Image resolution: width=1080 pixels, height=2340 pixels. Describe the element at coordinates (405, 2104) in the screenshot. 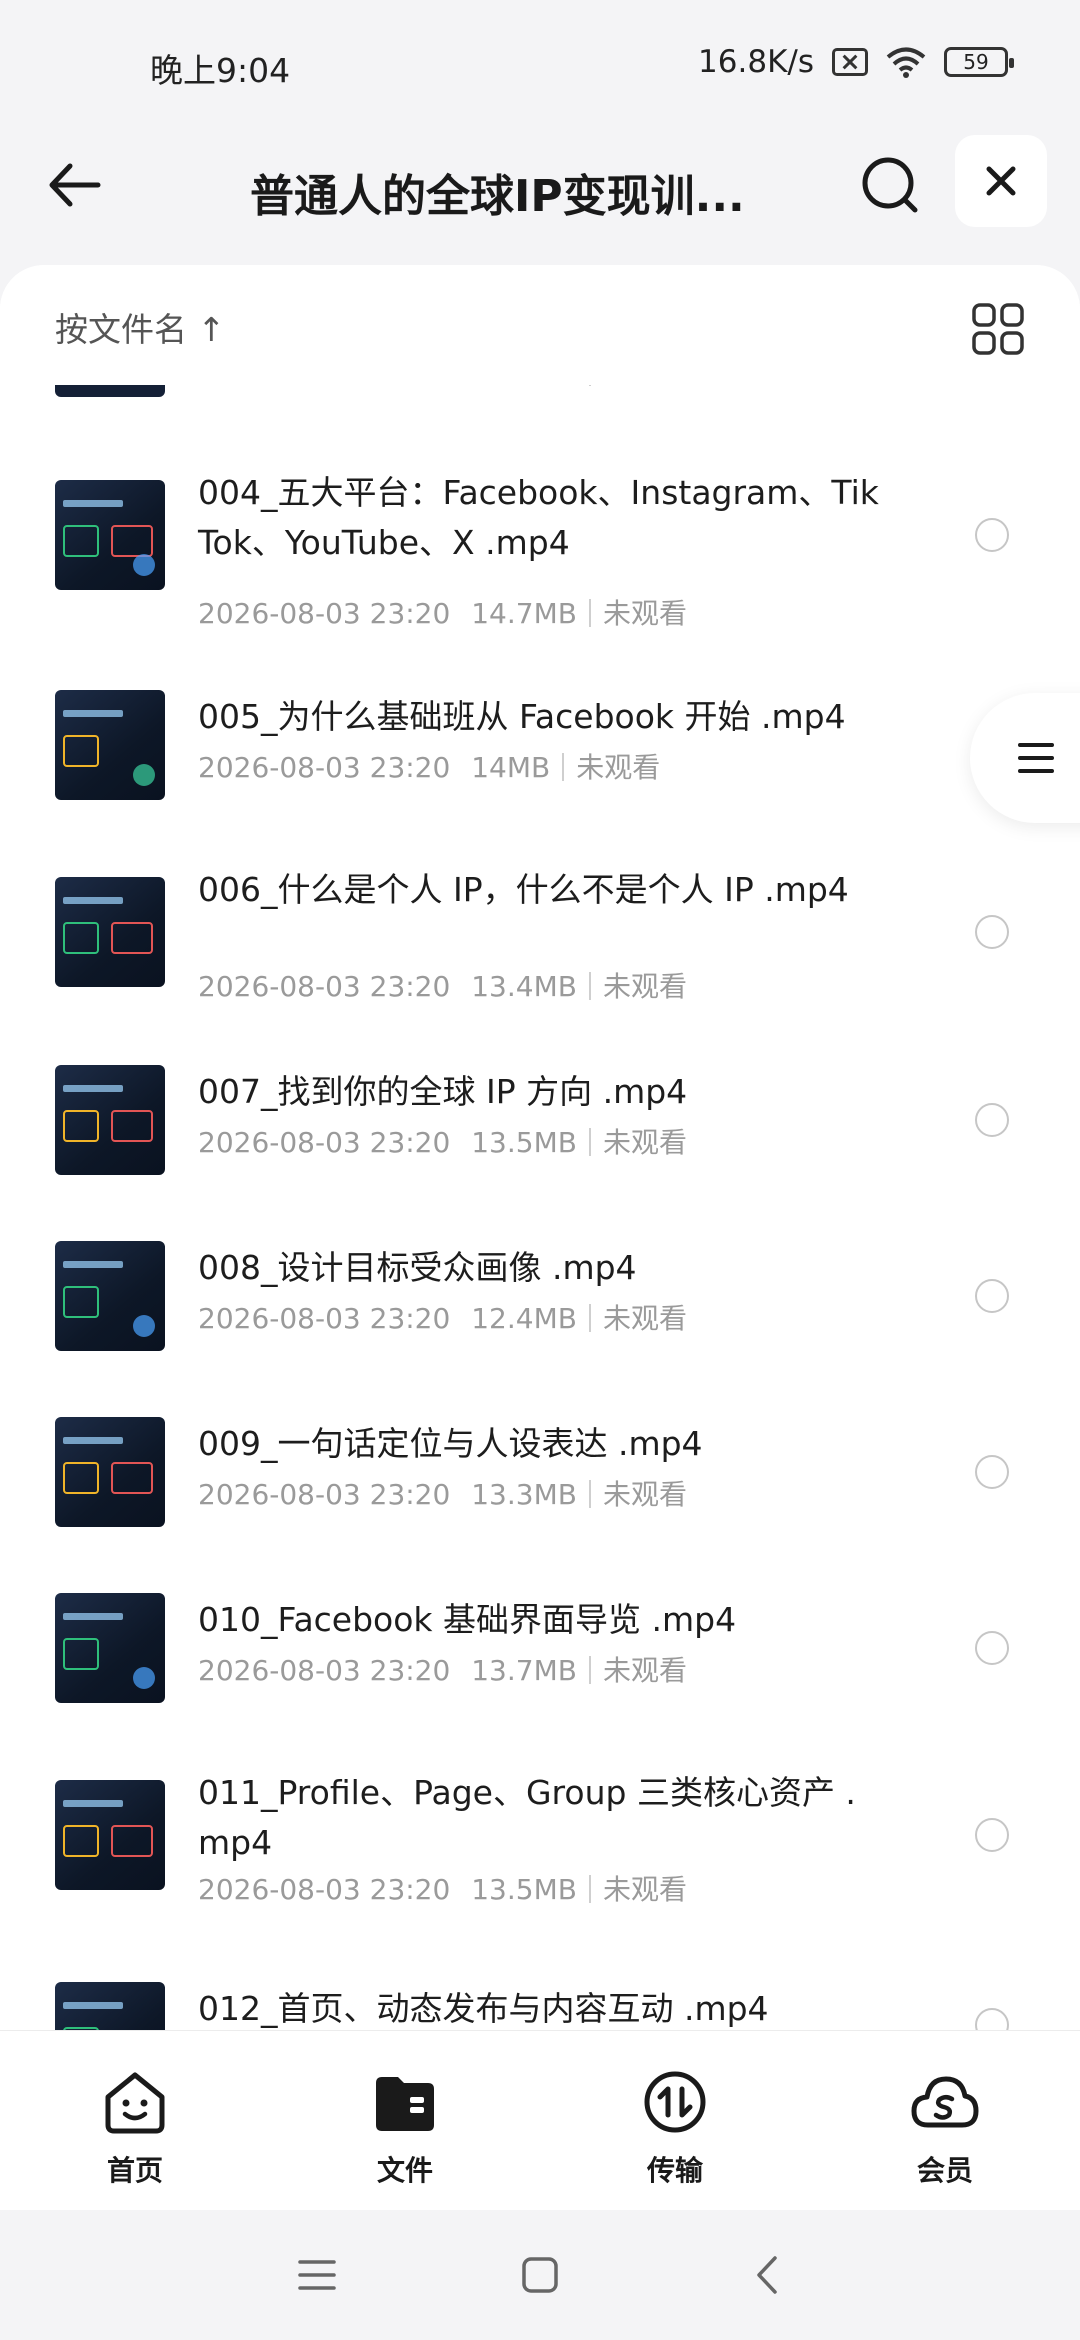

I see `folder-icon` at that location.